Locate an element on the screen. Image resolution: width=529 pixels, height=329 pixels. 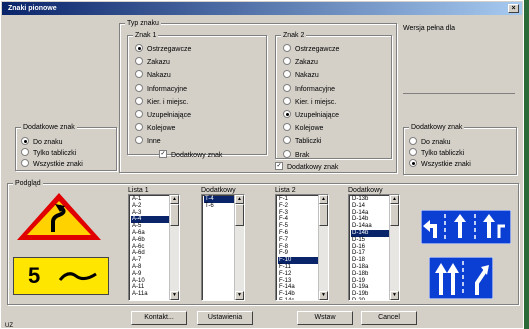
list-item: F-5 is located at coordinates (298, 226).